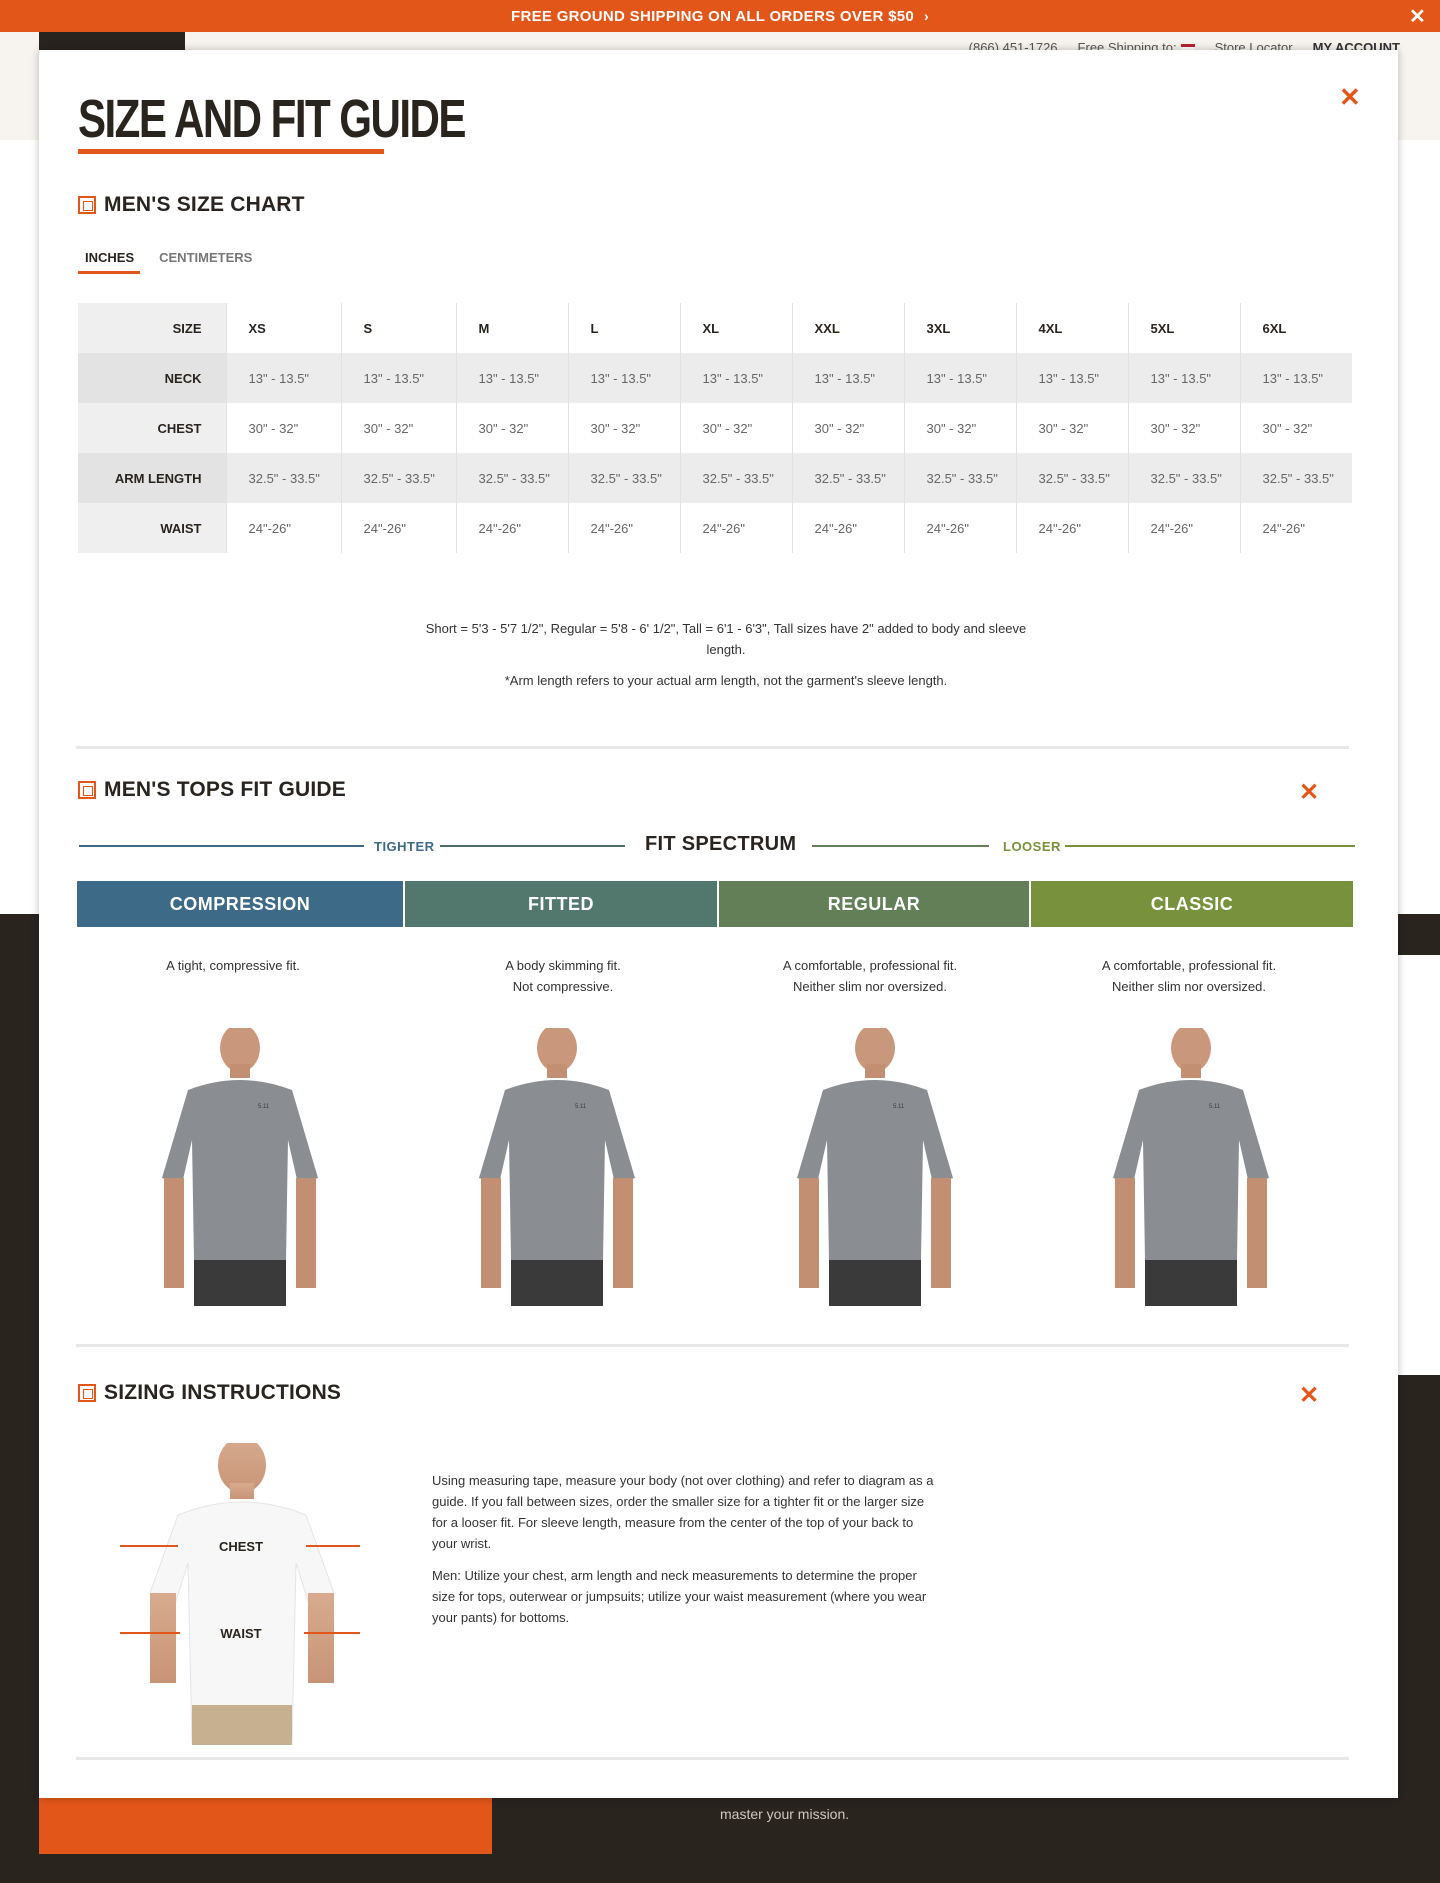  I want to click on chest-label: CHEST, so click(241, 1546).